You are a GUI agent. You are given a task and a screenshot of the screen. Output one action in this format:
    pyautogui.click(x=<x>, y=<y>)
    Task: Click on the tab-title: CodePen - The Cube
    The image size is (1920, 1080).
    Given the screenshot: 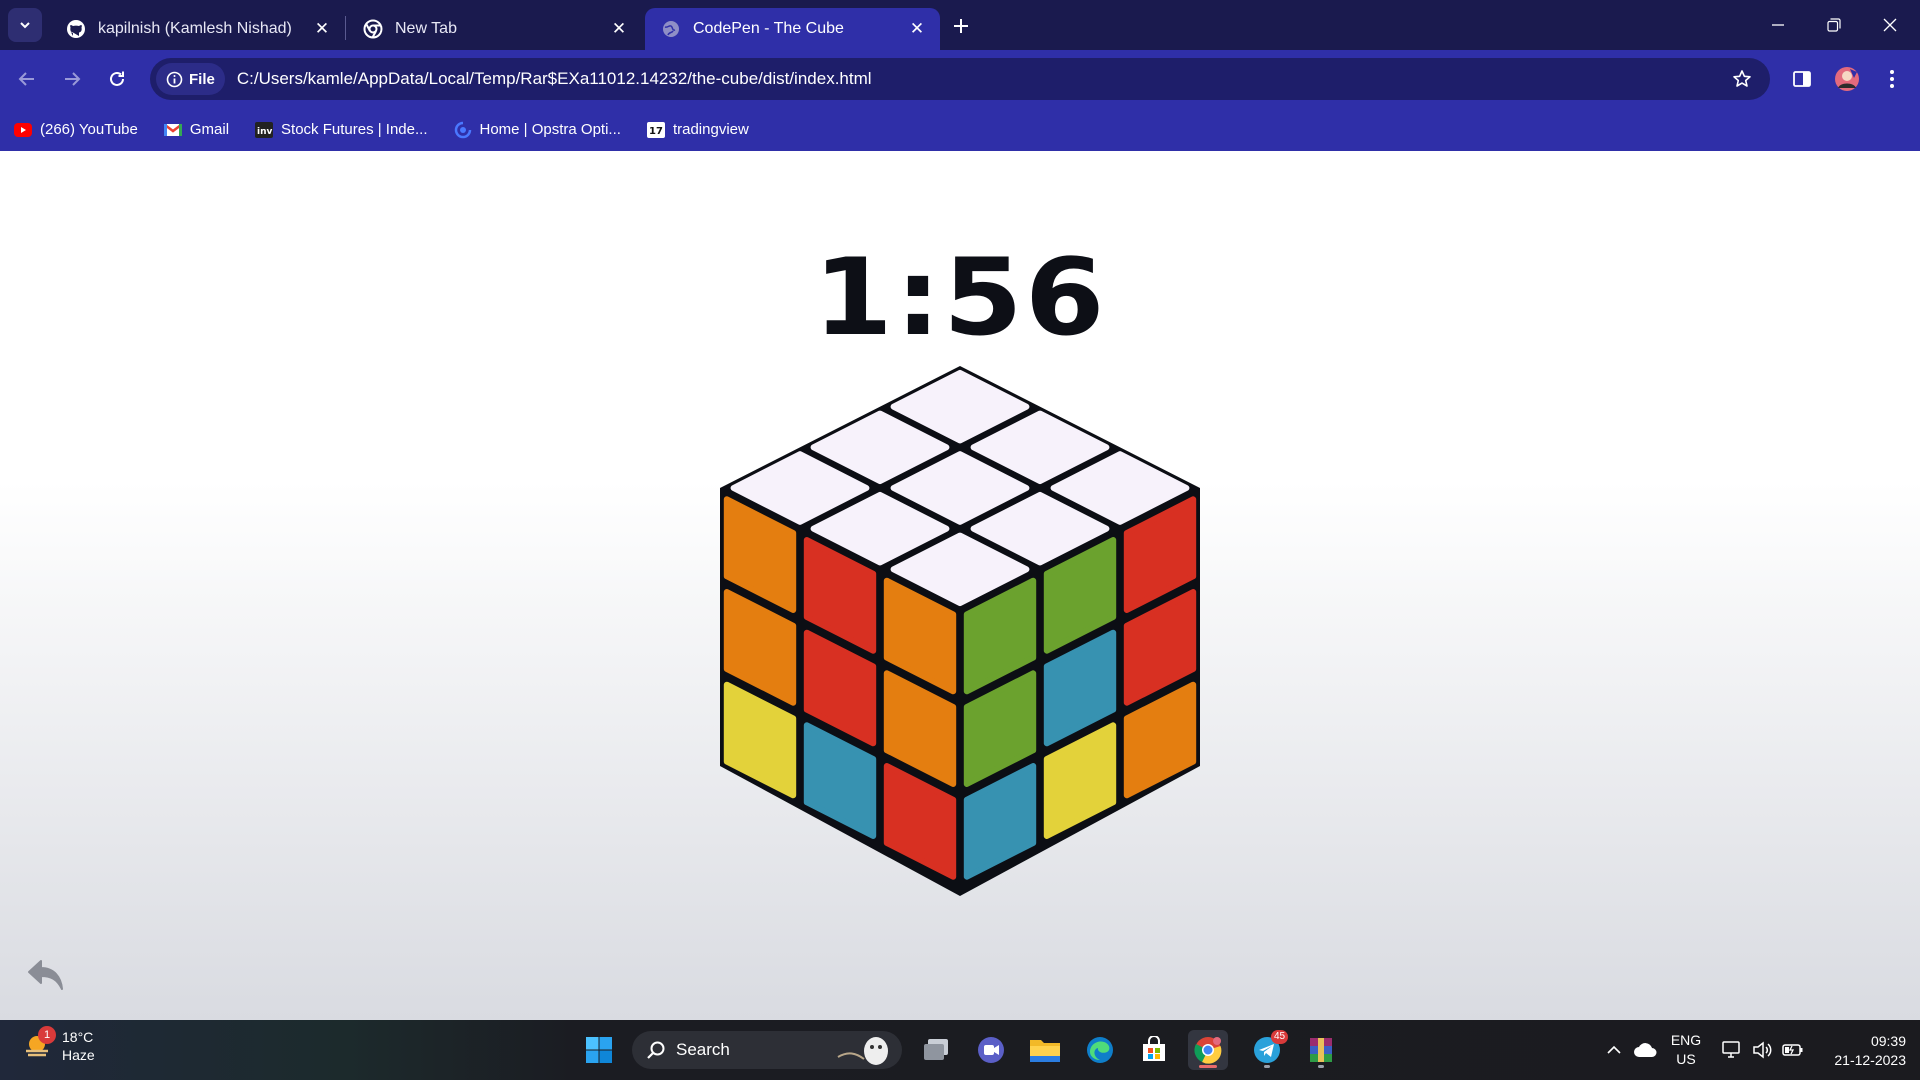 What is the action you would take?
    pyautogui.click(x=768, y=28)
    